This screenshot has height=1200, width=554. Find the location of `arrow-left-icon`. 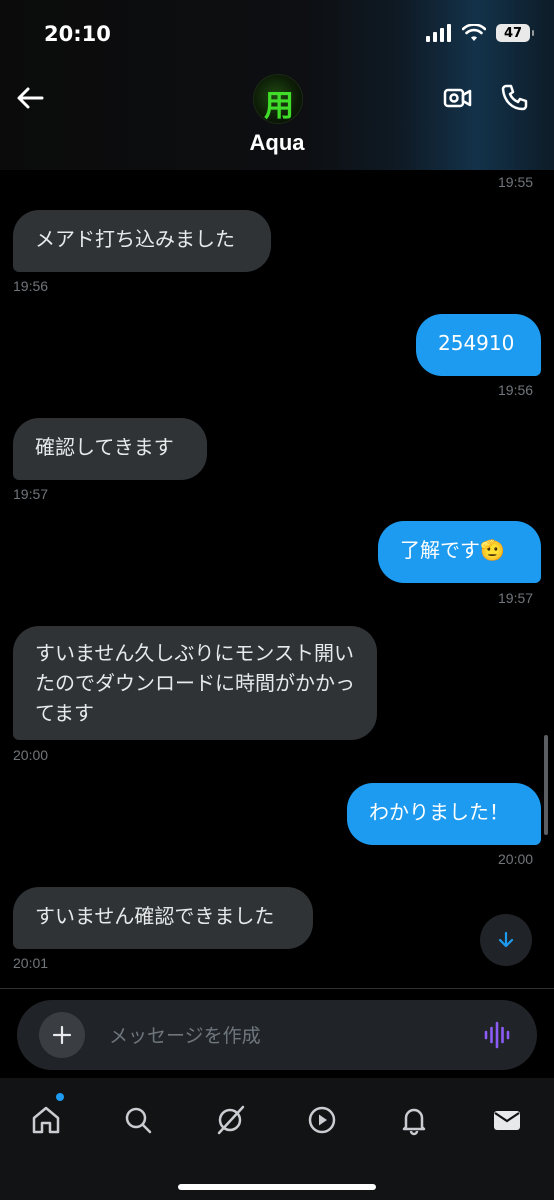

arrow-left-icon is located at coordinates (30, 98).